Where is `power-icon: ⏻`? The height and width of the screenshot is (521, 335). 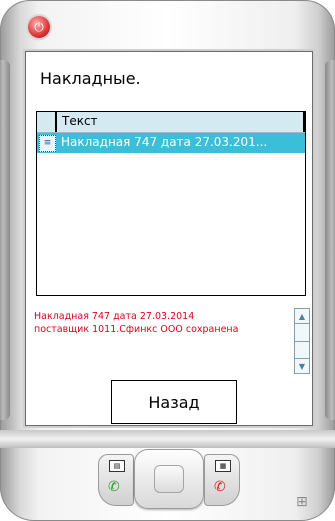
power-icon: ⏻ is located at coordinates (39, 27).